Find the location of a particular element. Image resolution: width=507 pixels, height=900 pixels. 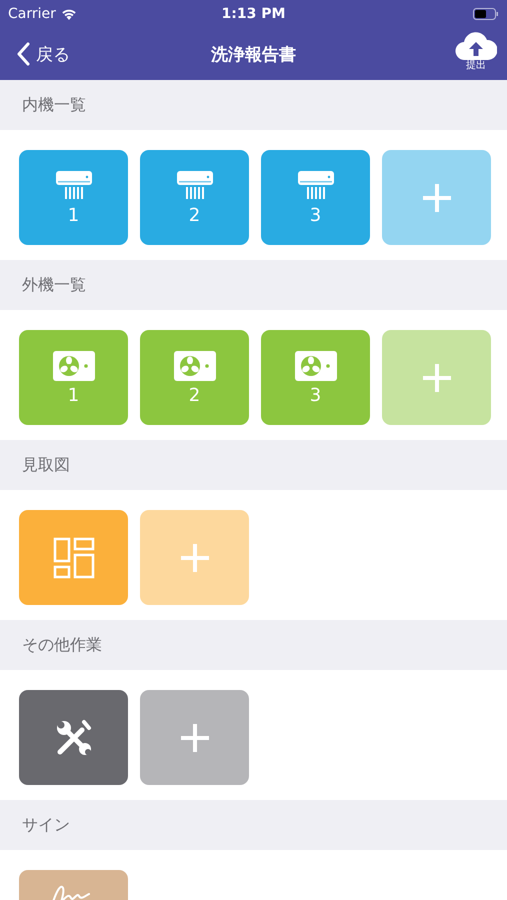

status-time: 1:13 PM is located at coordinates (254, 14).